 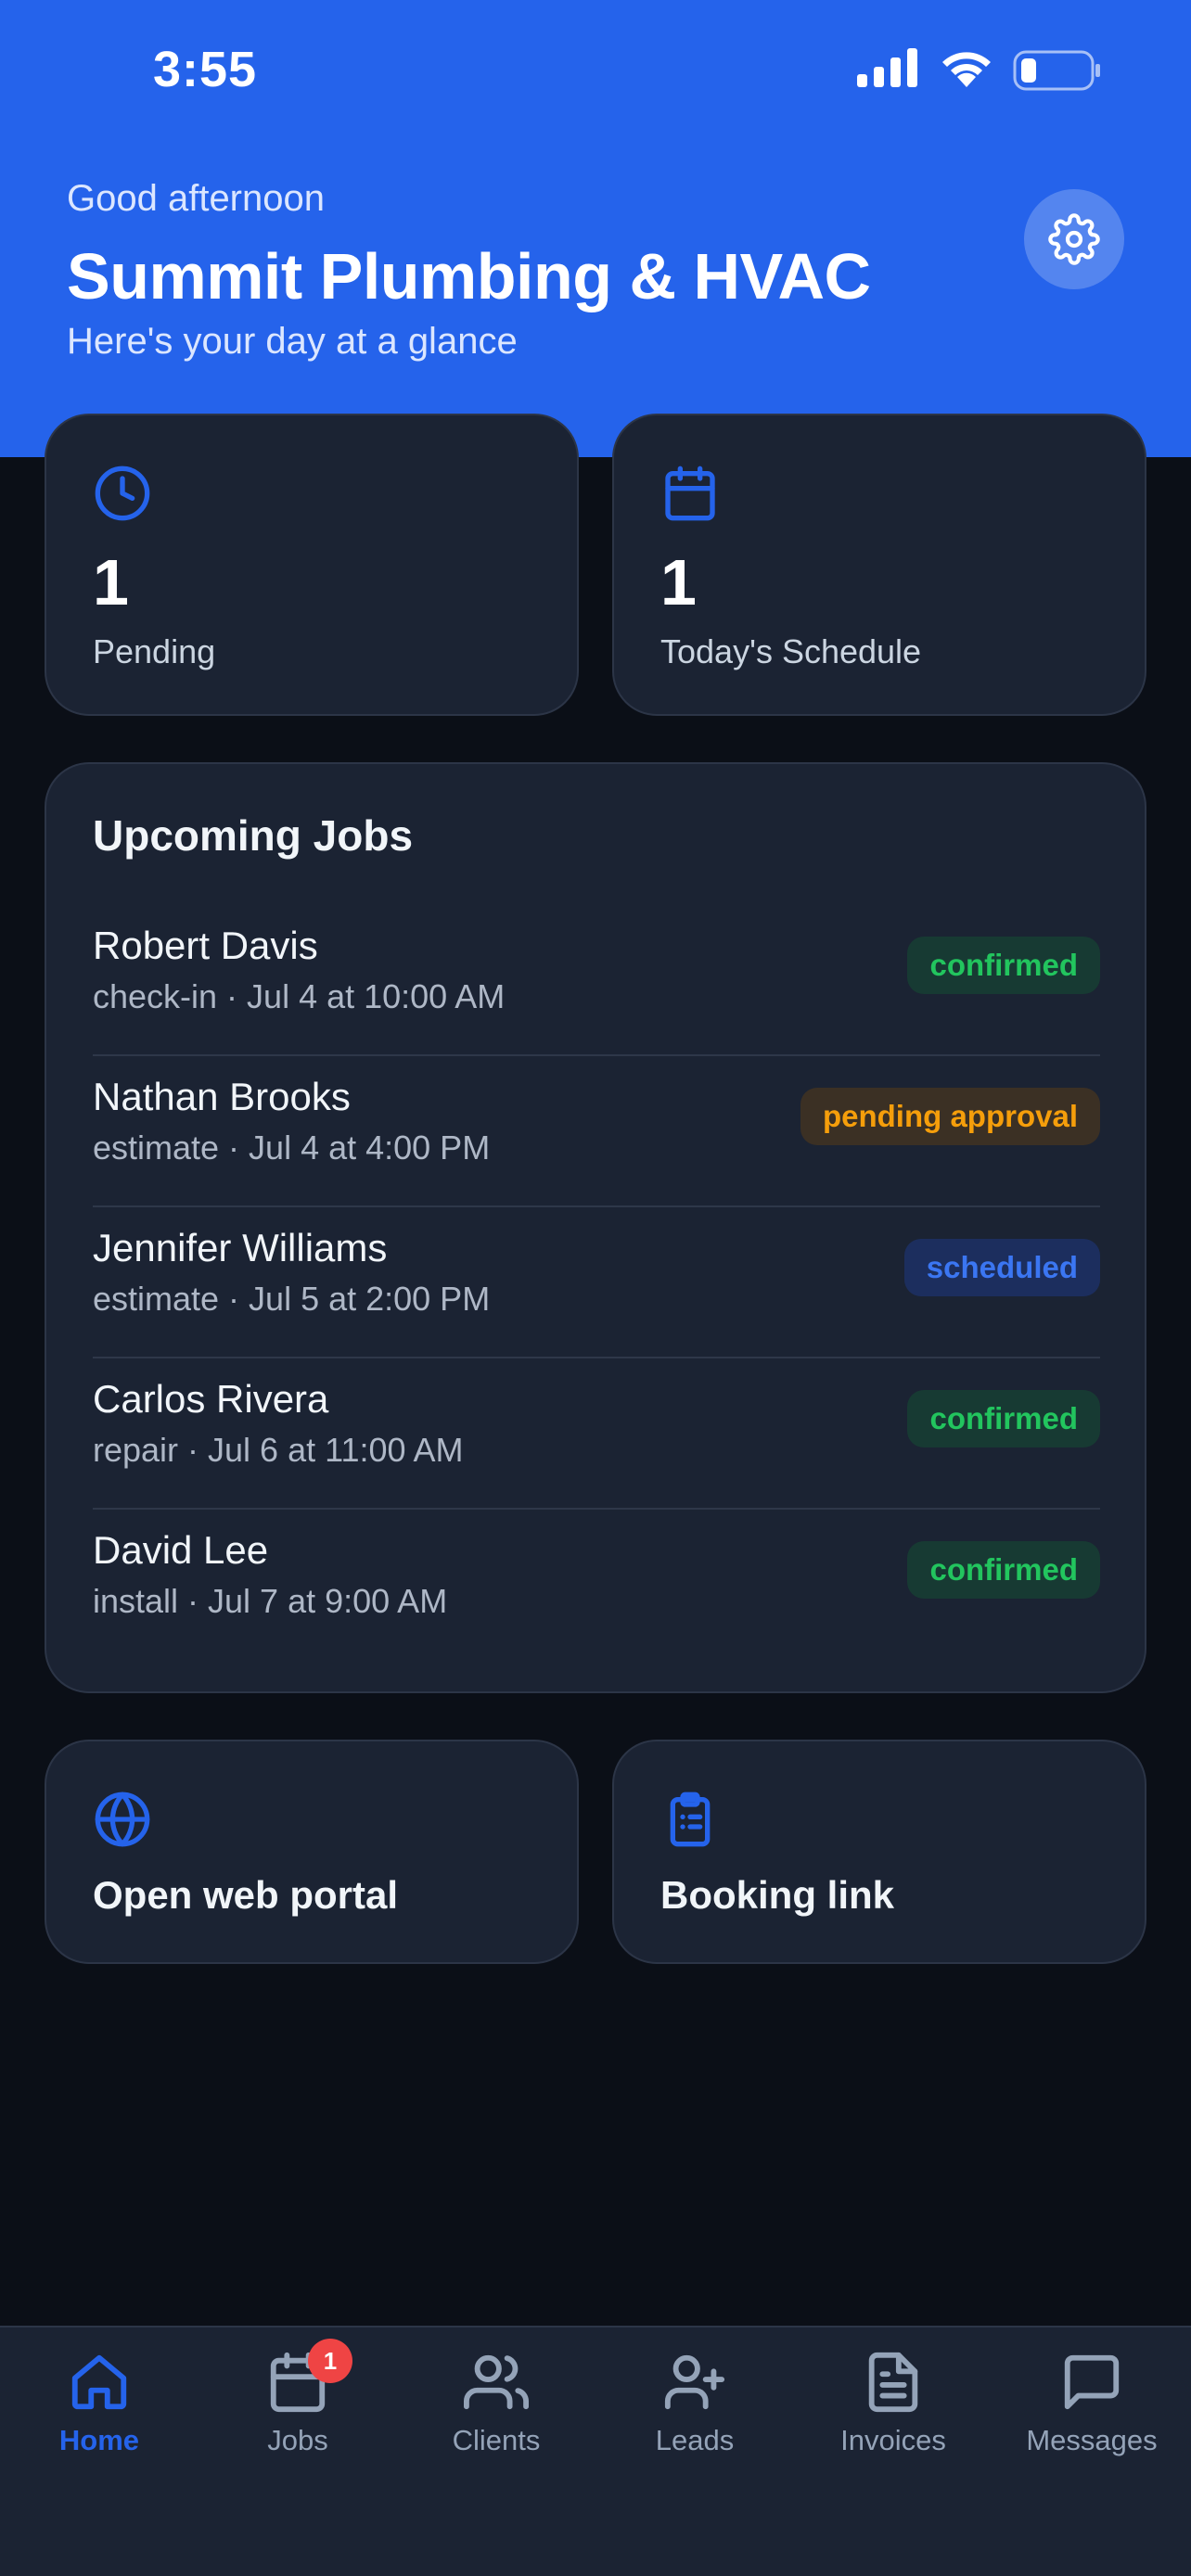 What do you see at coordinates (205, 69) in the screenshot?
I see `status-time: 3:55` at bounding box center [205, 69].